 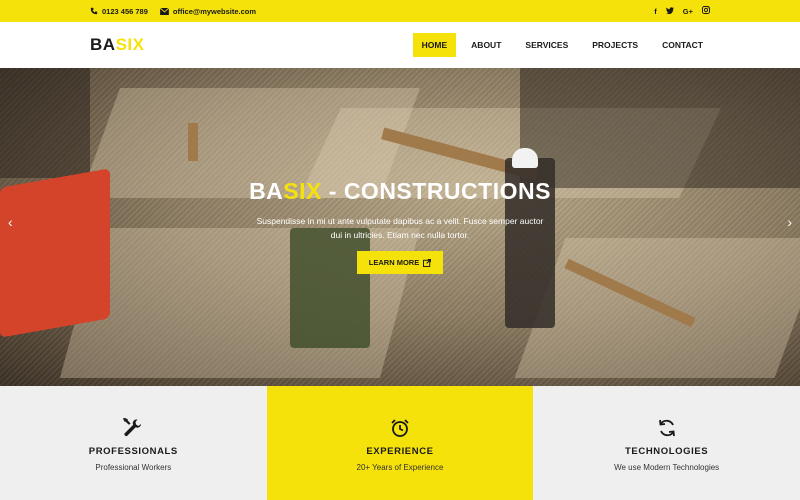 I want to click on feature-experience: EXPERIENCE 20+ Years of Experience, so click(x=400, y=443).